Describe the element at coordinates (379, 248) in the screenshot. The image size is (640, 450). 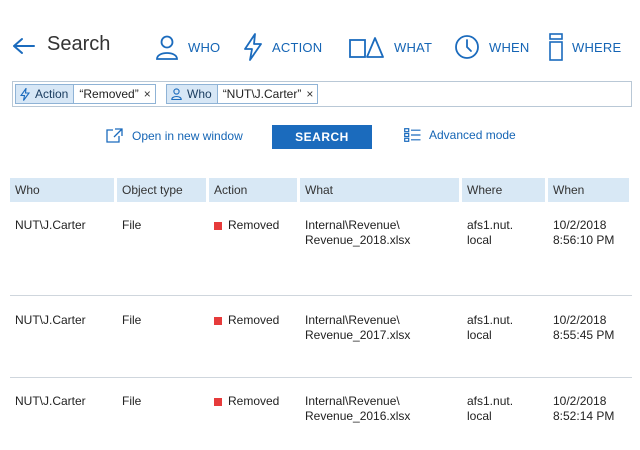
I see `cell-what: Internal\Revenue\ Revenue_2018.xlsx` at that location.